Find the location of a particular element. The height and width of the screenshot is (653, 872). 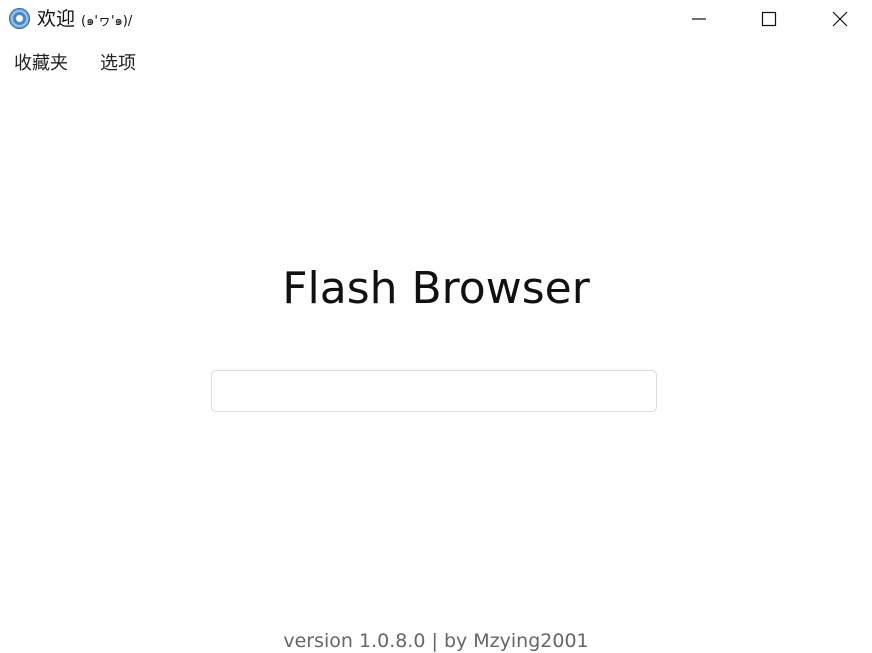

close-icon is located at coordinates (840, 19).